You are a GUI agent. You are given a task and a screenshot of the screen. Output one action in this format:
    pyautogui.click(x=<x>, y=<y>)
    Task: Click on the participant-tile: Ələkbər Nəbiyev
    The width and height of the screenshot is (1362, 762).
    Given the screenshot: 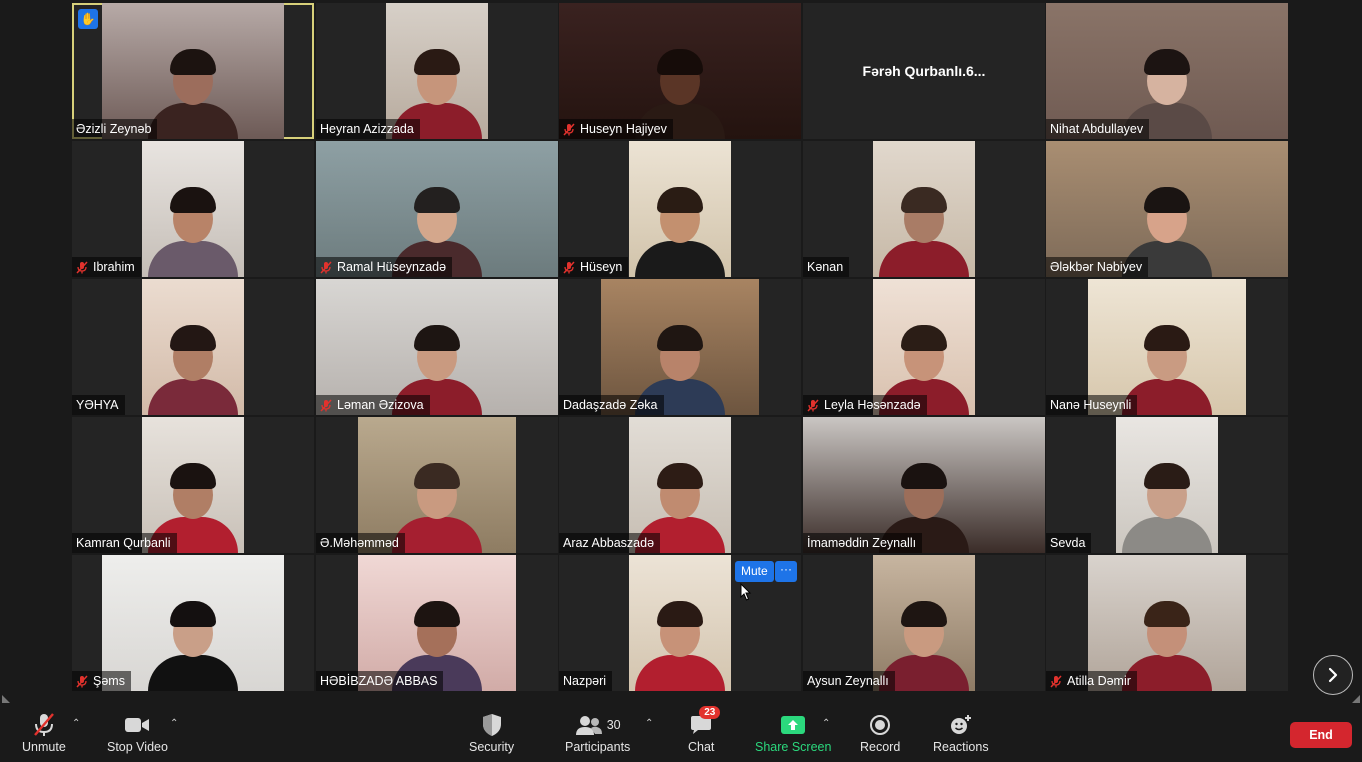 What is the action you would take?
    pyautogui.click(x=1167, y=209)
    